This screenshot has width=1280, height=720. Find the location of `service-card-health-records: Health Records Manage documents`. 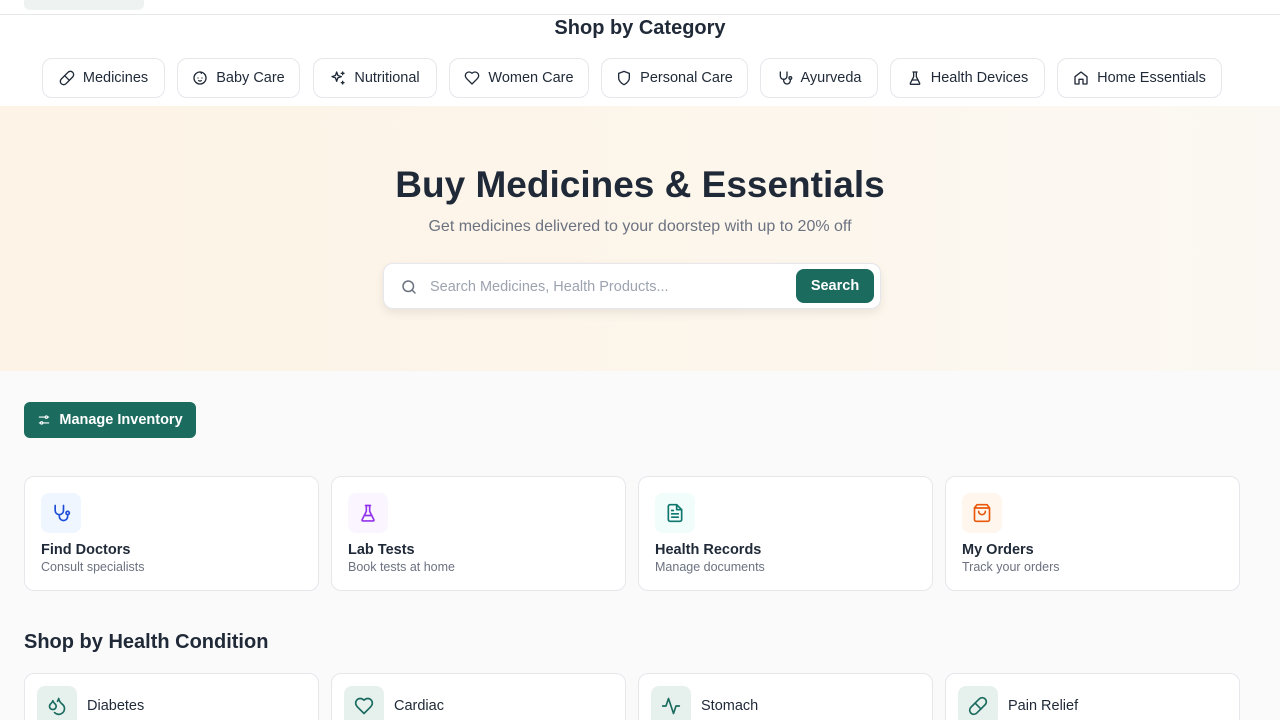

service-card-health-records: Health Records Manage documents is located at coordinates (785, 533).